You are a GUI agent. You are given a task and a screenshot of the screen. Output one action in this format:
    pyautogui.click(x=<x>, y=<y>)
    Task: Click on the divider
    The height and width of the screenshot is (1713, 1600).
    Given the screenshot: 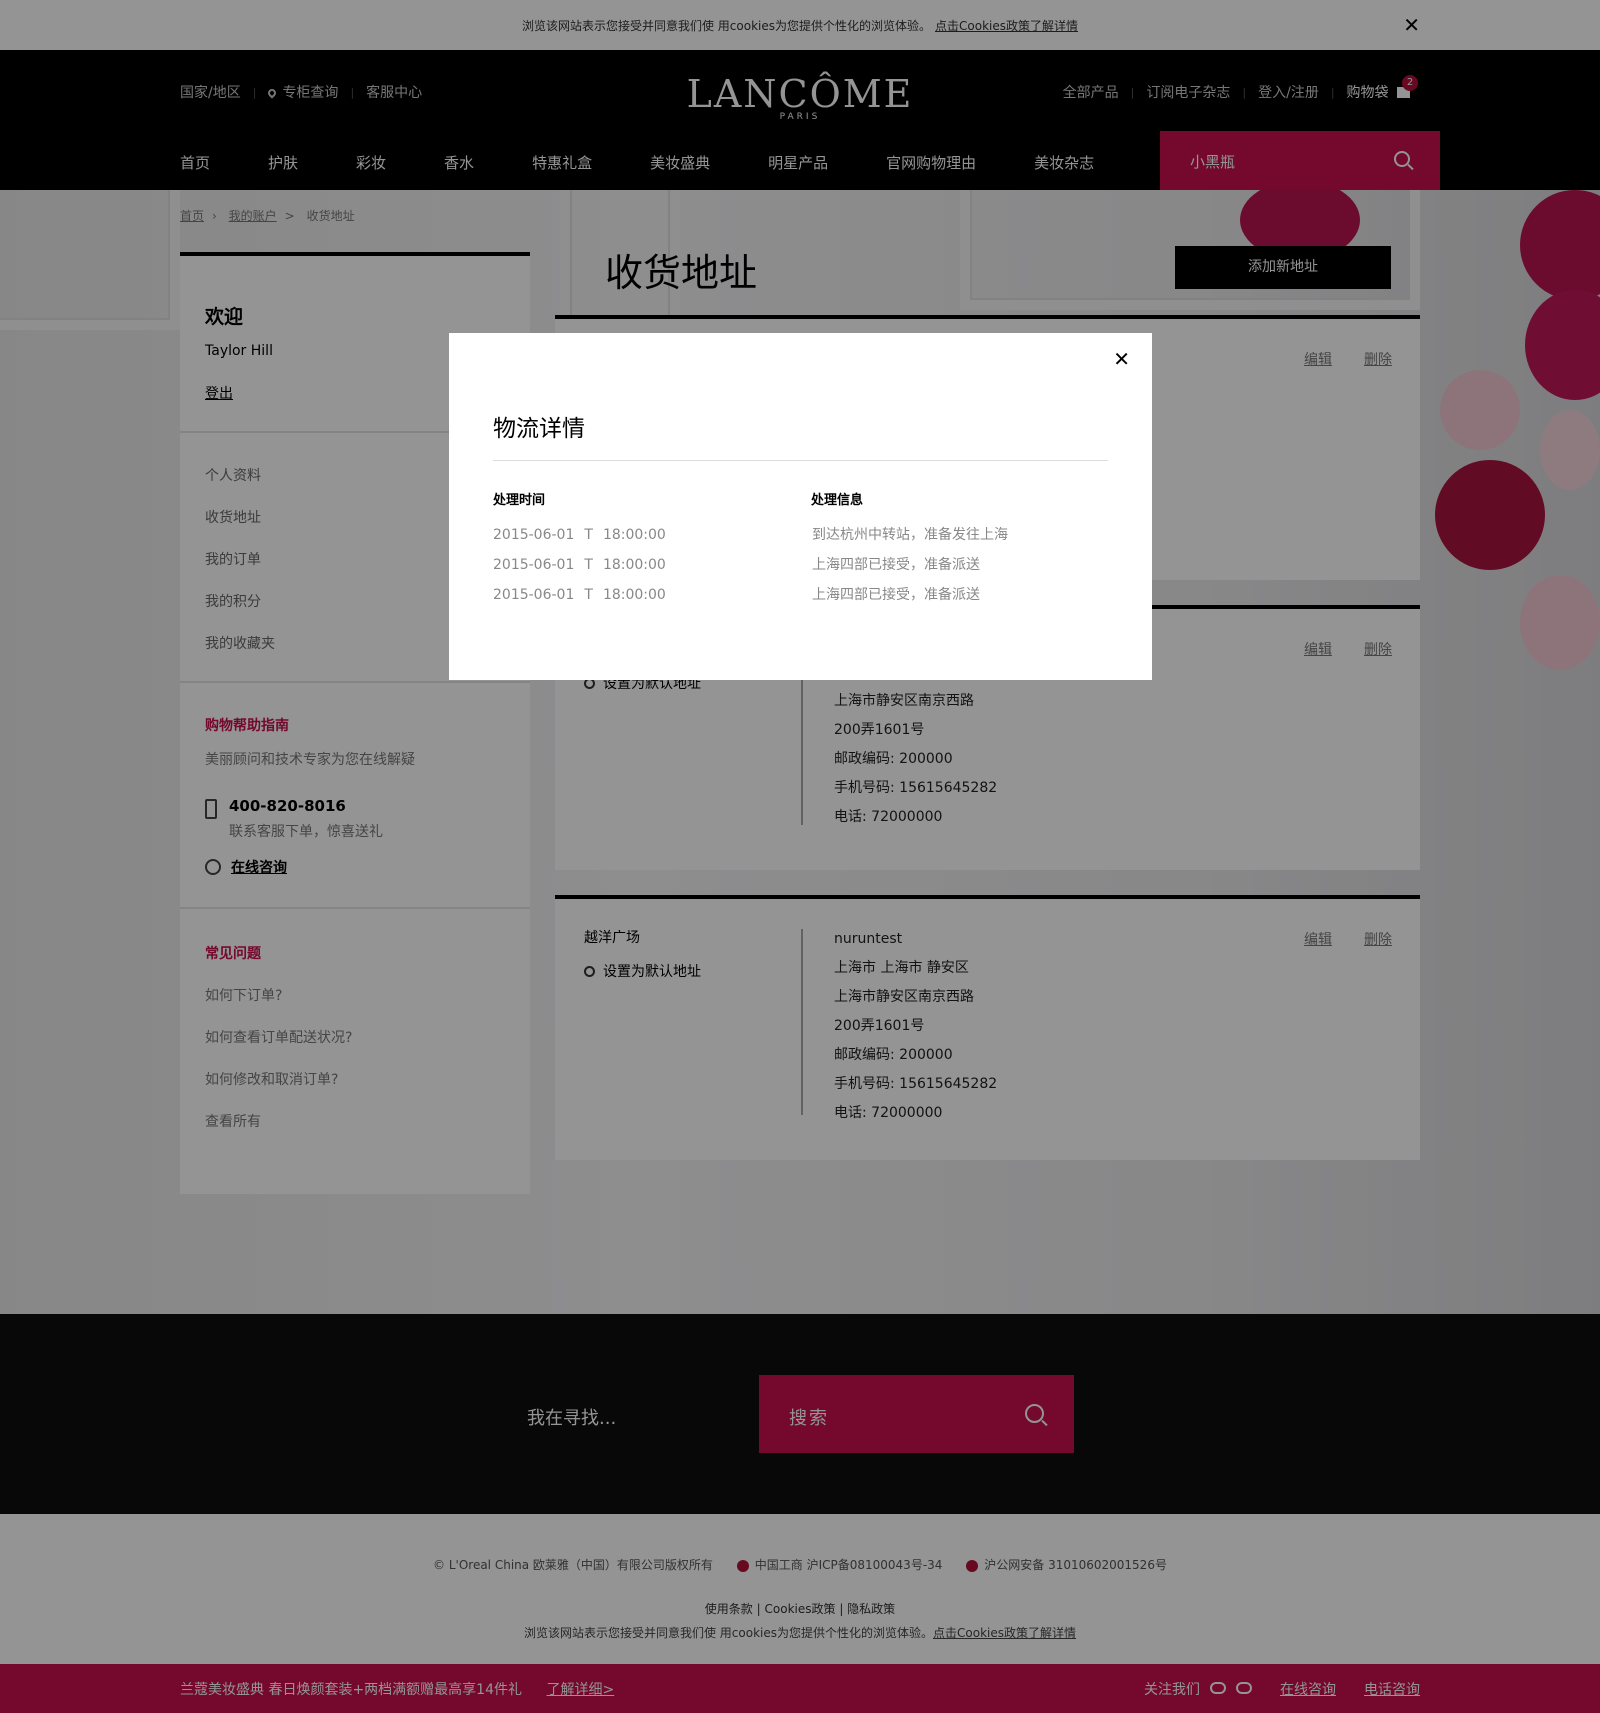 What is the action you would take?
    pyautogui.click(x=800, y=460)
    